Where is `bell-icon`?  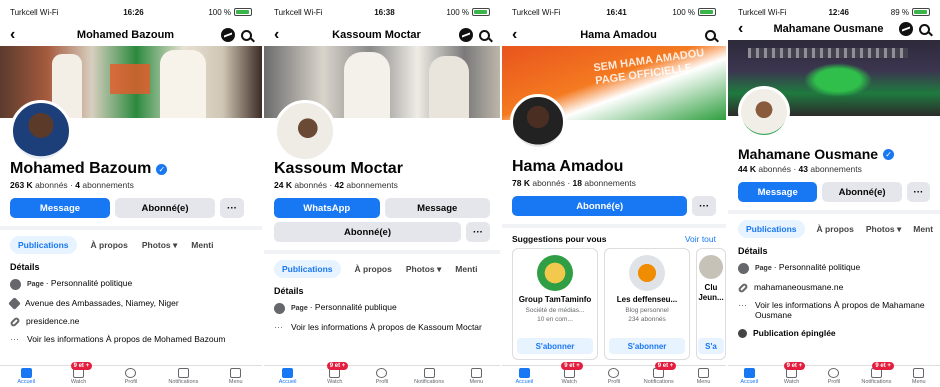 bell-icon is located at coordinates (183, 373).